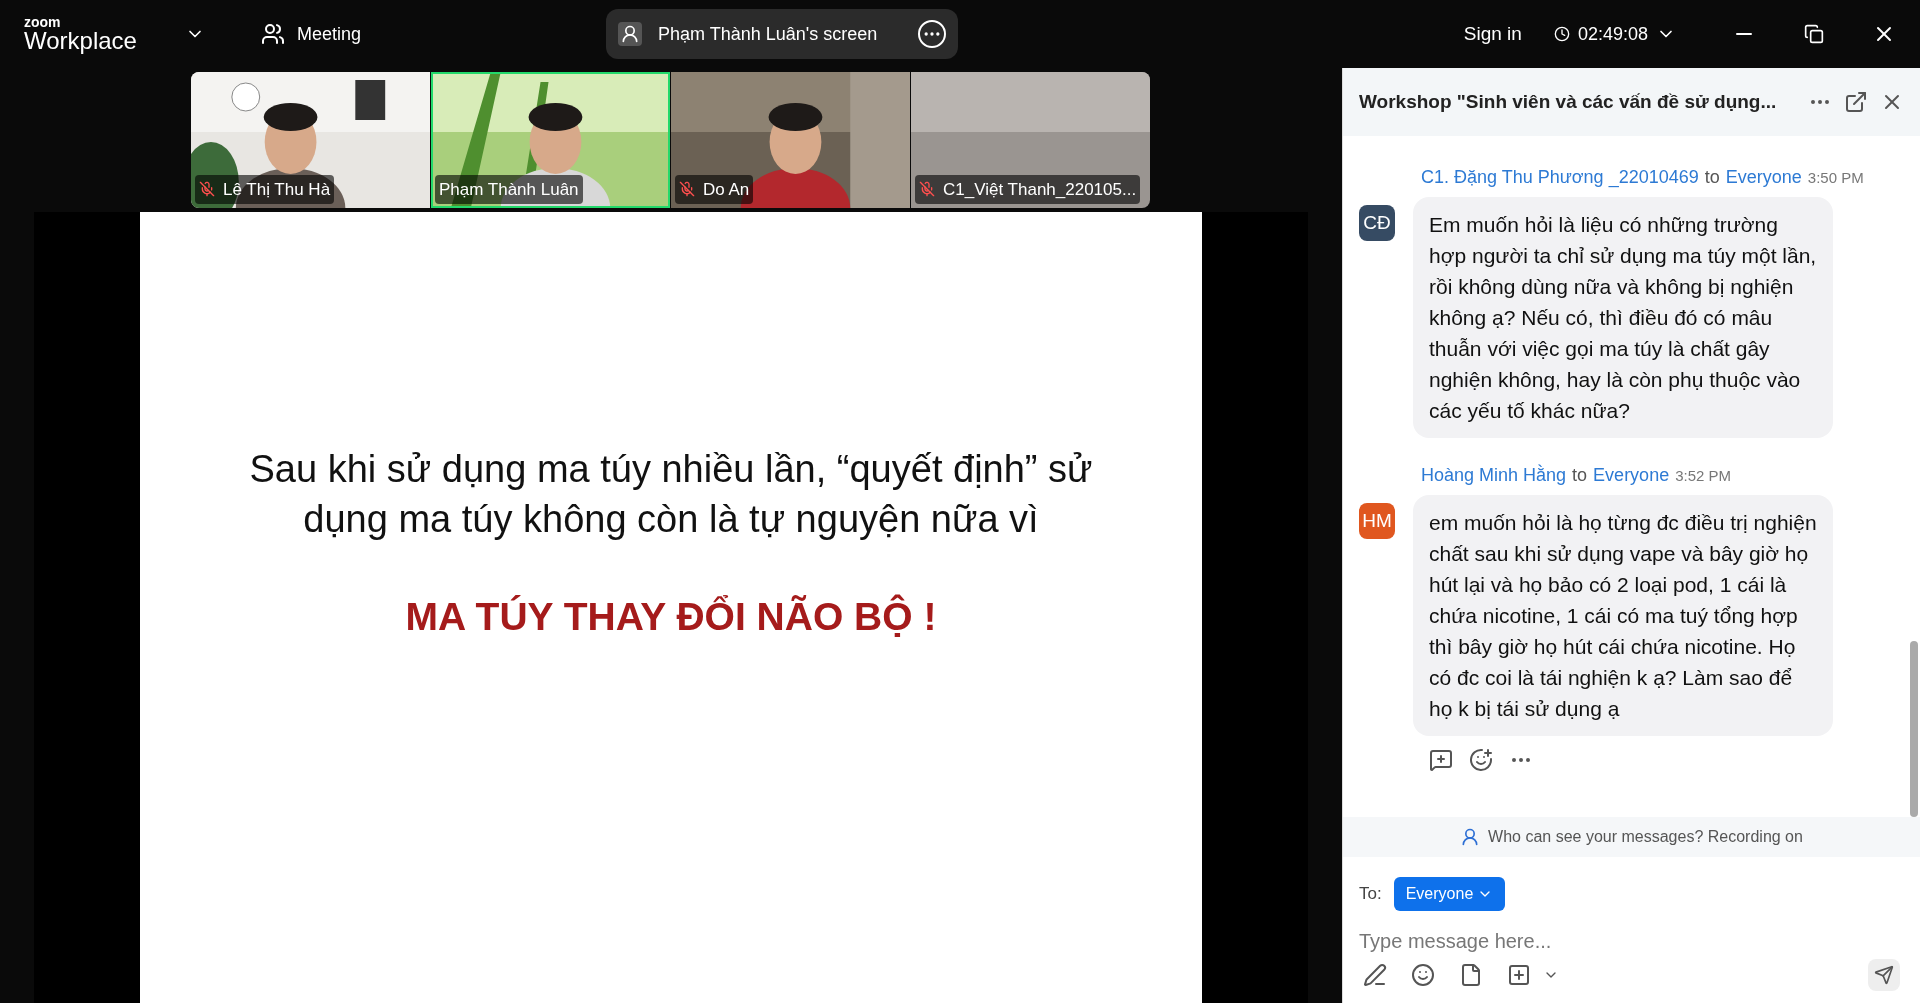 The height and width of the screenshot is (1003, 1920). Describe the element at coordinates (1449, 894) in the screenshot. I see `recipient-dropdown: Everyone` at that location.